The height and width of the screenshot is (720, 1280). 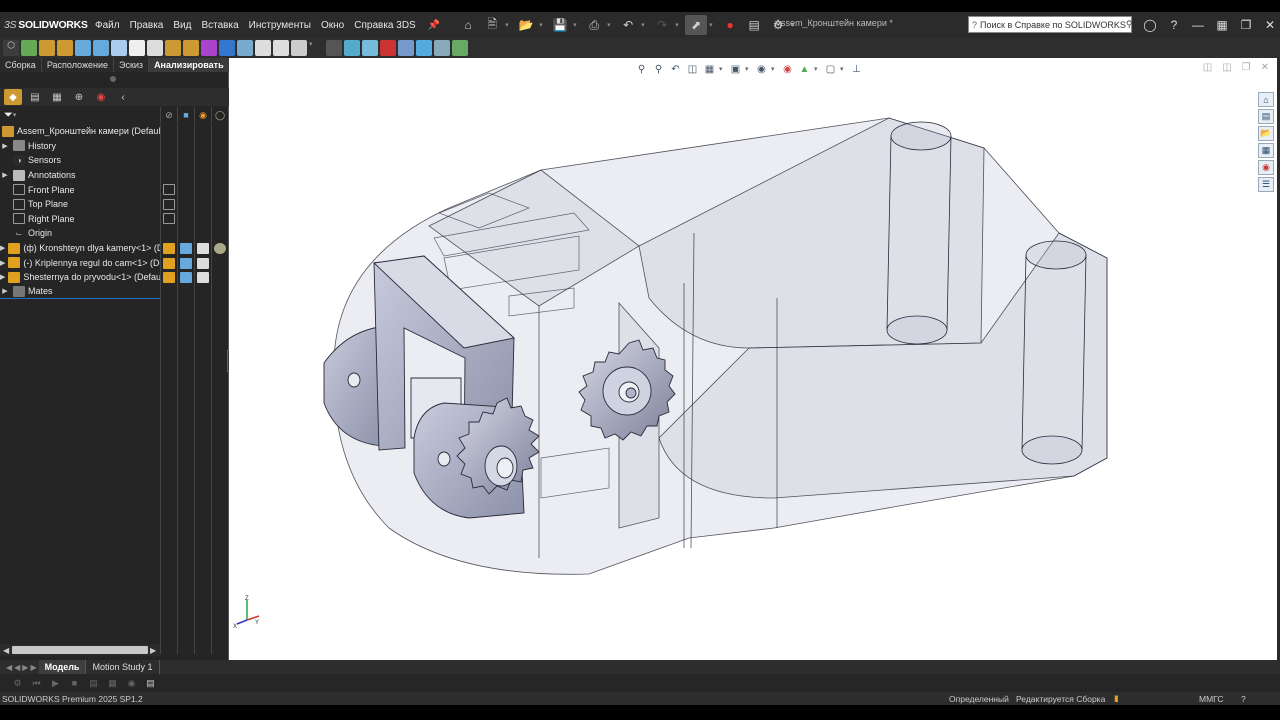 What do you see at coordinates (132, 65) in the screenshot?
I see `tab-sketch: Эскиз` at bounding box center [132, 65].